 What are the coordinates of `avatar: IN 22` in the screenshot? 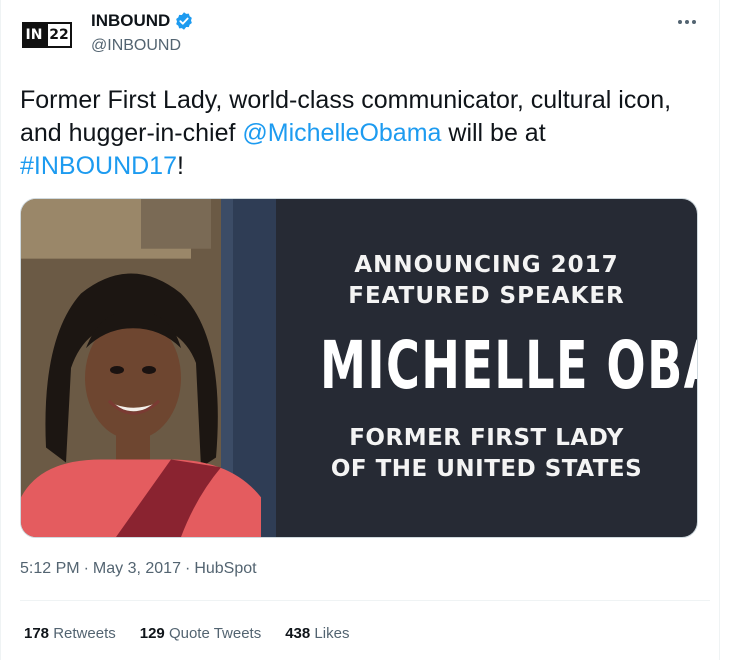 It's located at (47, 35).